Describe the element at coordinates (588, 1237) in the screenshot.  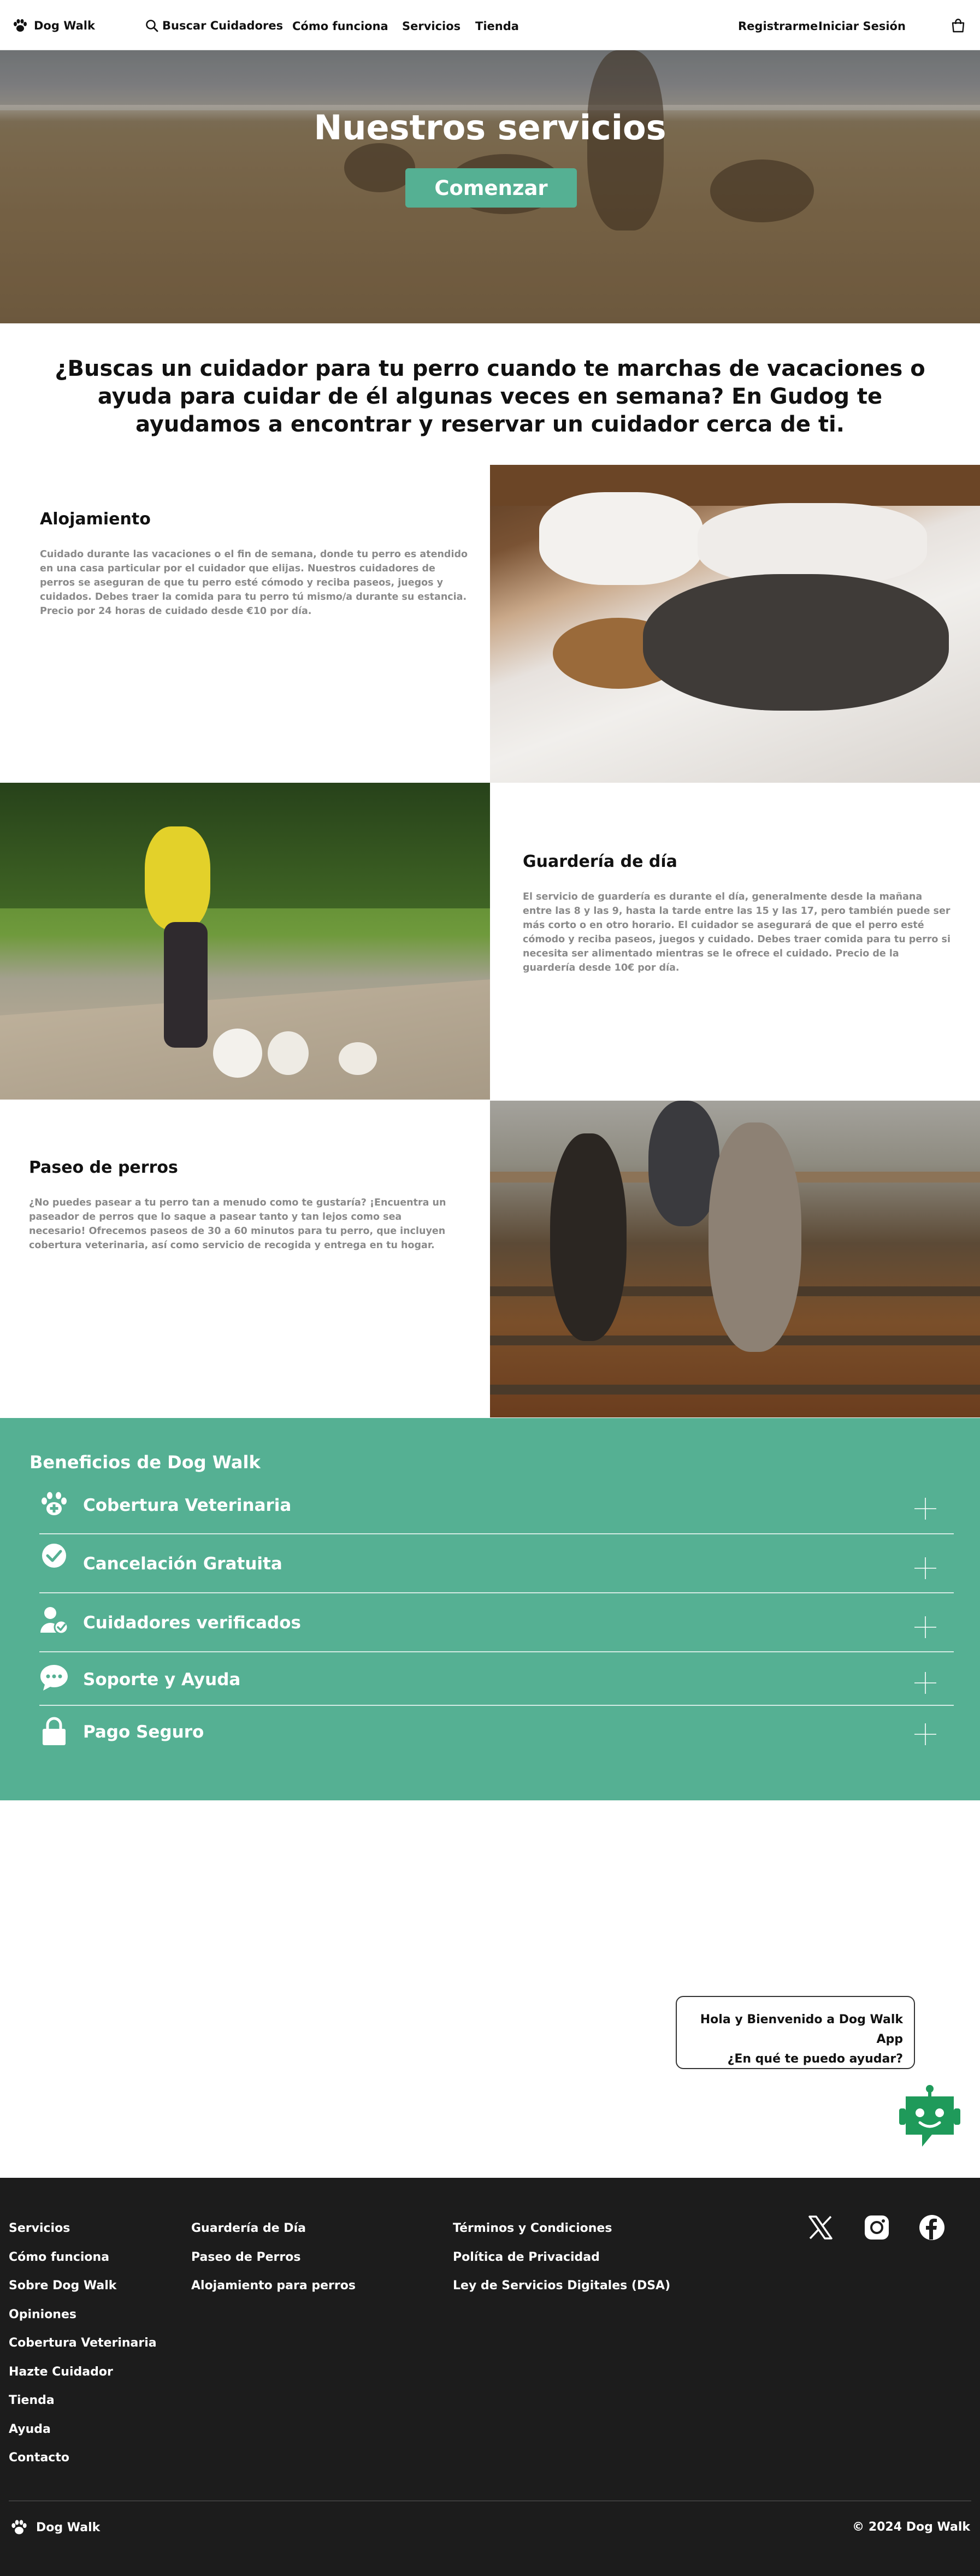
I see `dog-black` at that location.